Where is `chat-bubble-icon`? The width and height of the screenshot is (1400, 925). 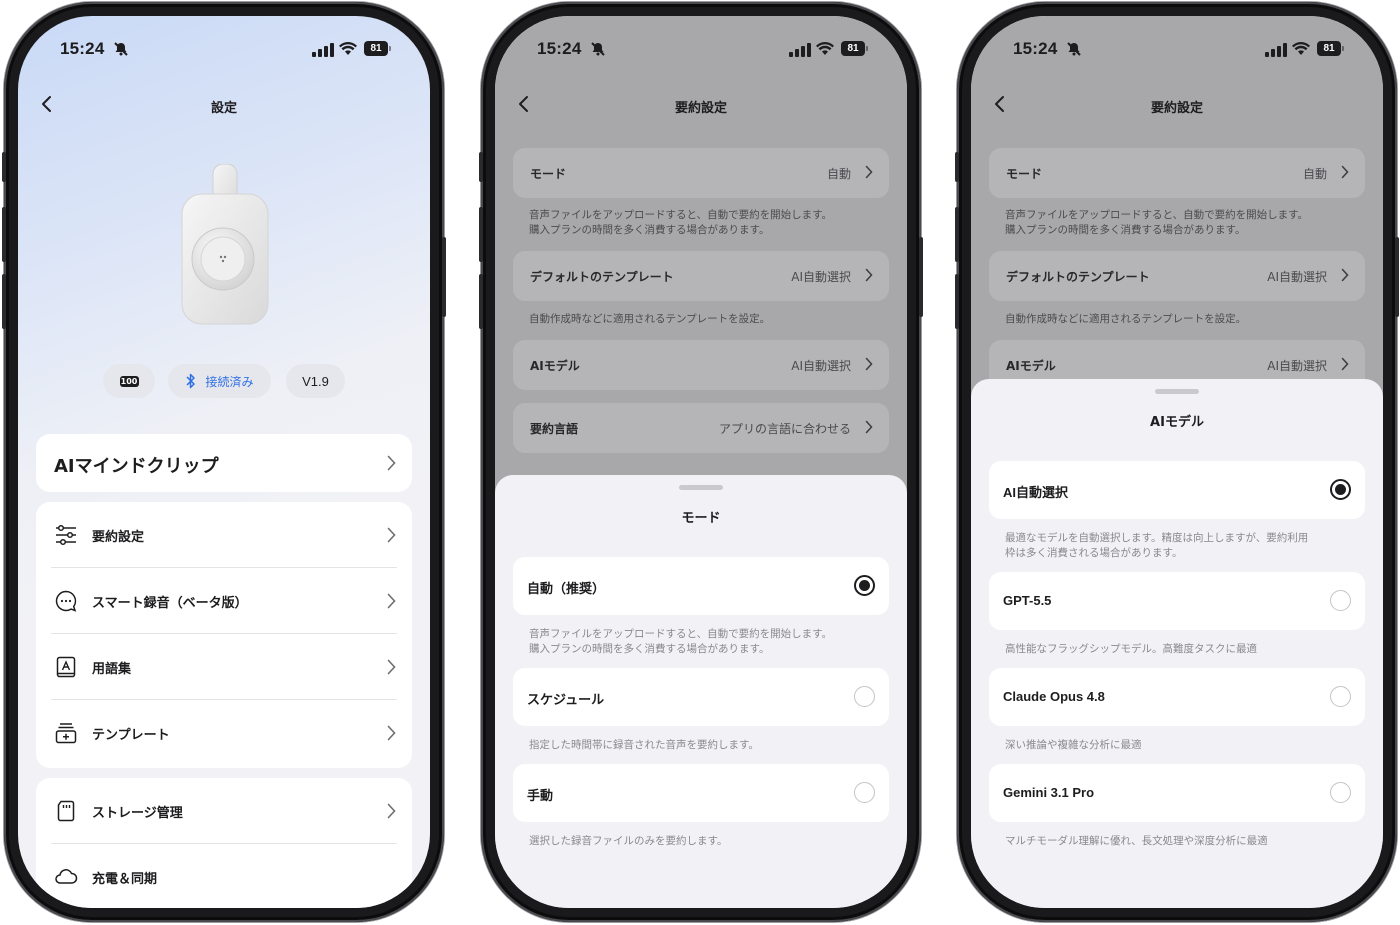 chat-bubble-icon is located at coordinates (66, 601).